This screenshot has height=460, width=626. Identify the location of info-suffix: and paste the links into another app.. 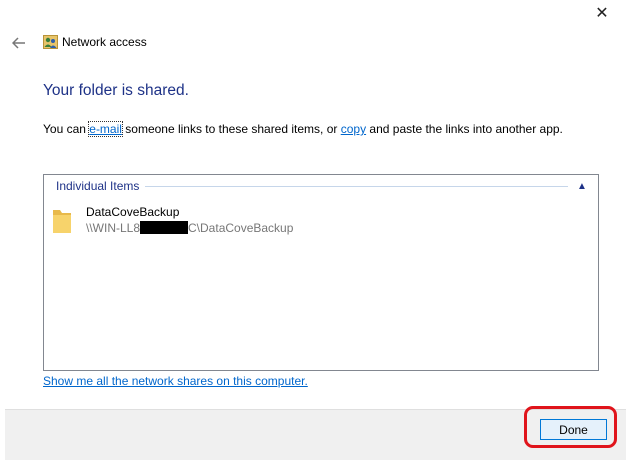
(464, 129).